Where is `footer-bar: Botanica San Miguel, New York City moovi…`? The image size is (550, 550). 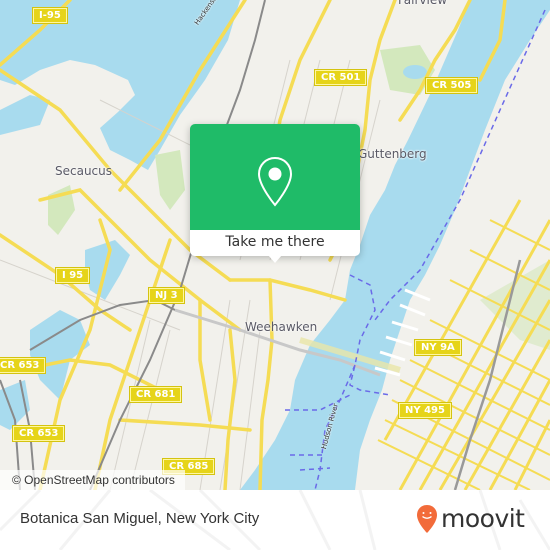 footer-bar: Botanica San Miguel, New York City moovi… is located at coordinates (275, 520).